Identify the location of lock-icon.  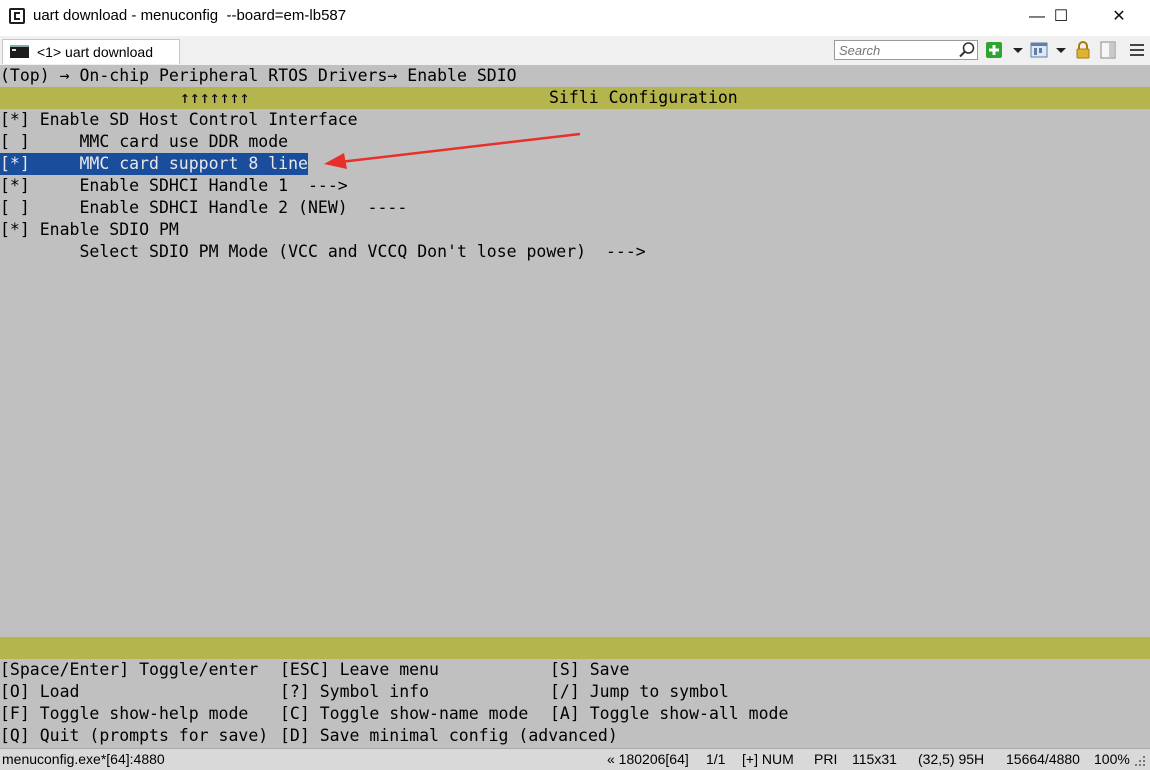
(1083, 50).